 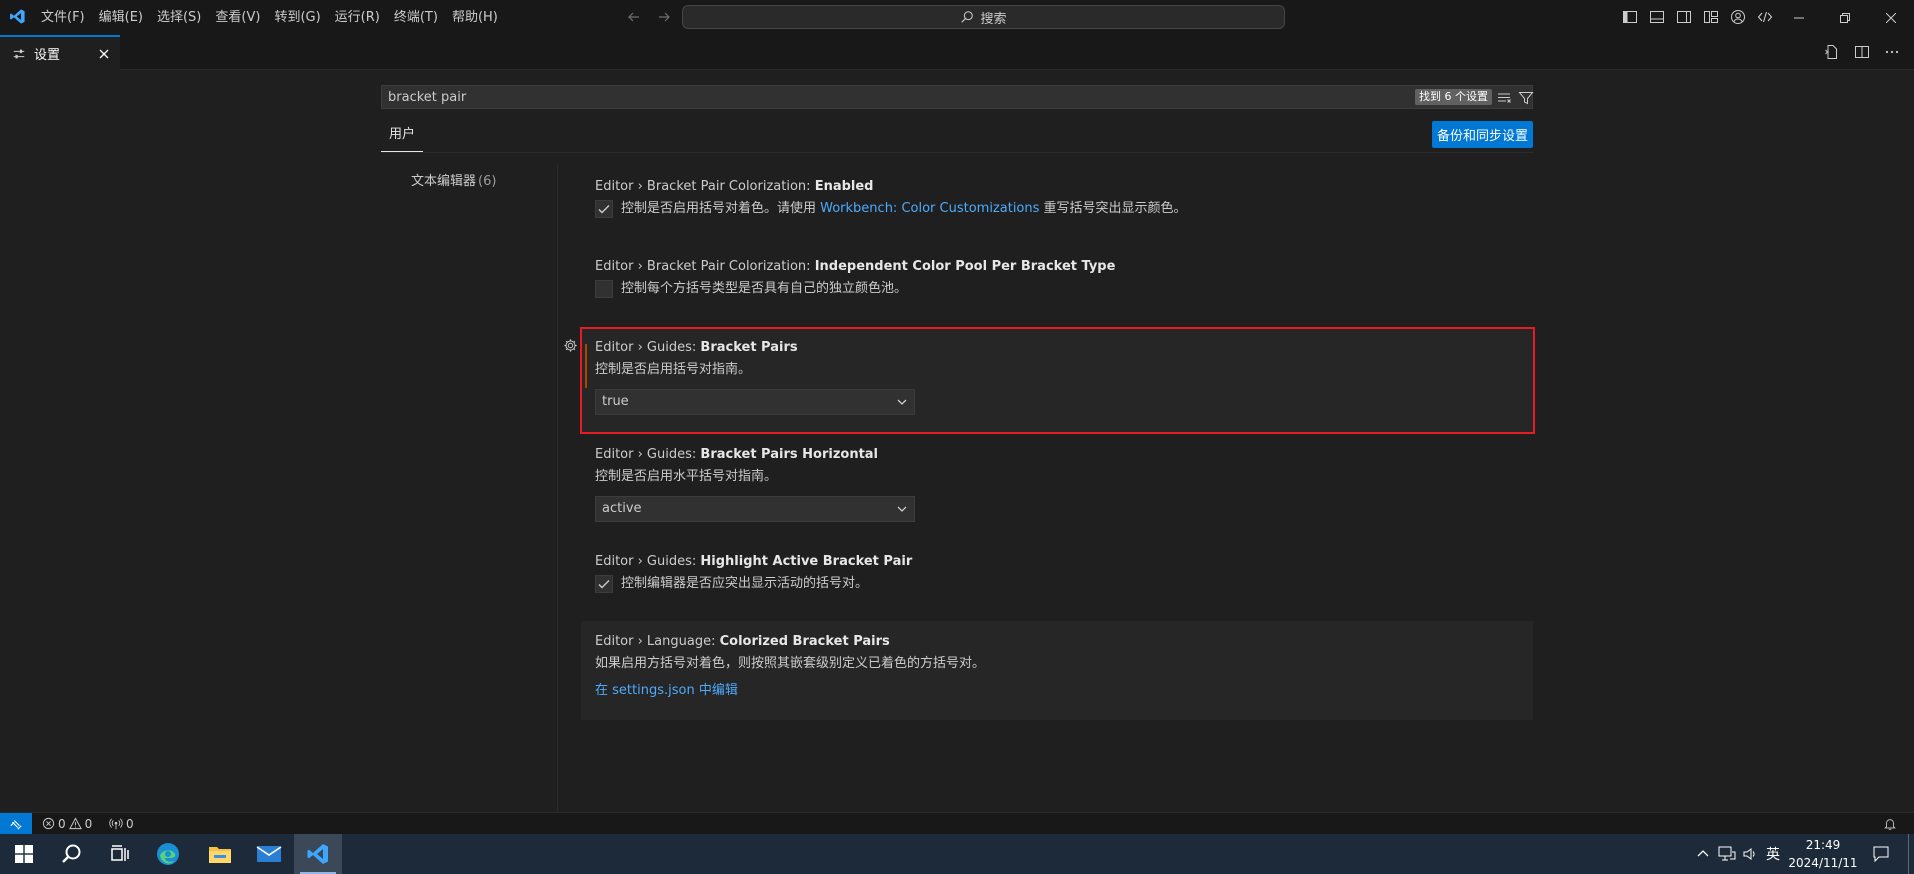 What do you see at coordinates (705, 186) in the screenshot?
I see `setting-category: Editor › Bracket Pair Colorization:` at bounding box center [705, 186].